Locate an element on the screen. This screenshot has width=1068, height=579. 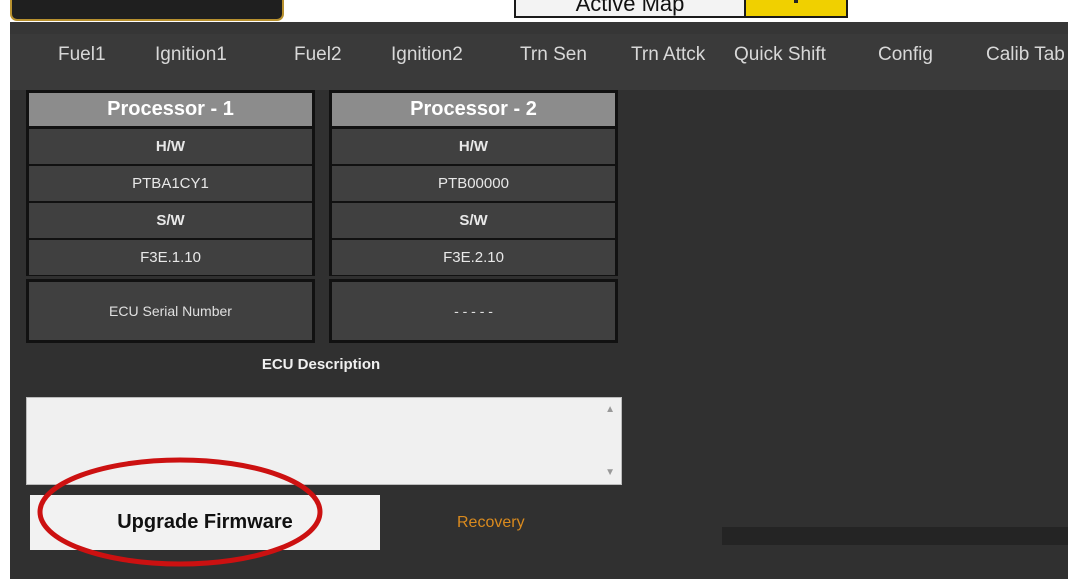
ecu-serial-value-cell: - - - - - is located at coordinates (473, 311).